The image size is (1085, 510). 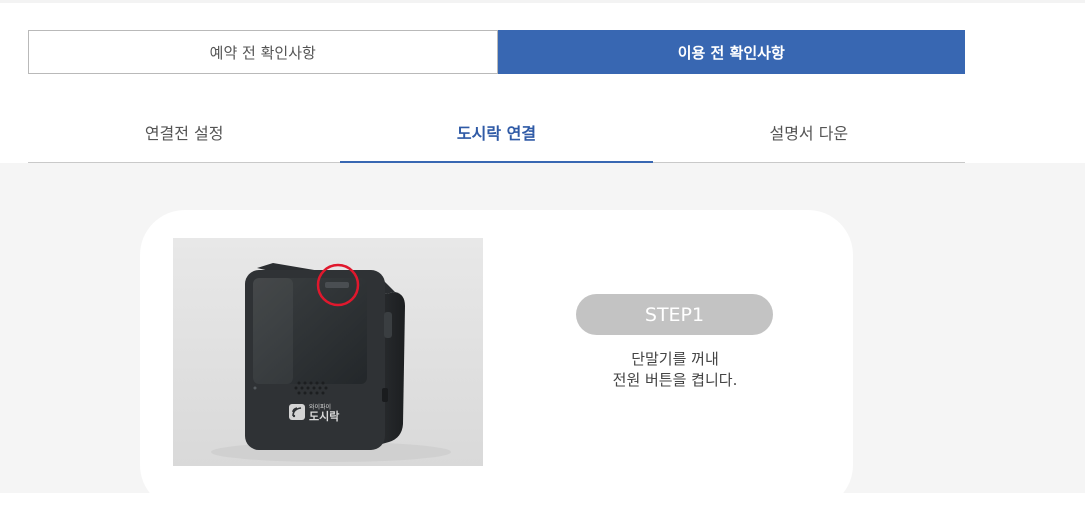 I want to click on step-description-line-2: 전원 버튼을 켭니다., so click(x=675, y=380).